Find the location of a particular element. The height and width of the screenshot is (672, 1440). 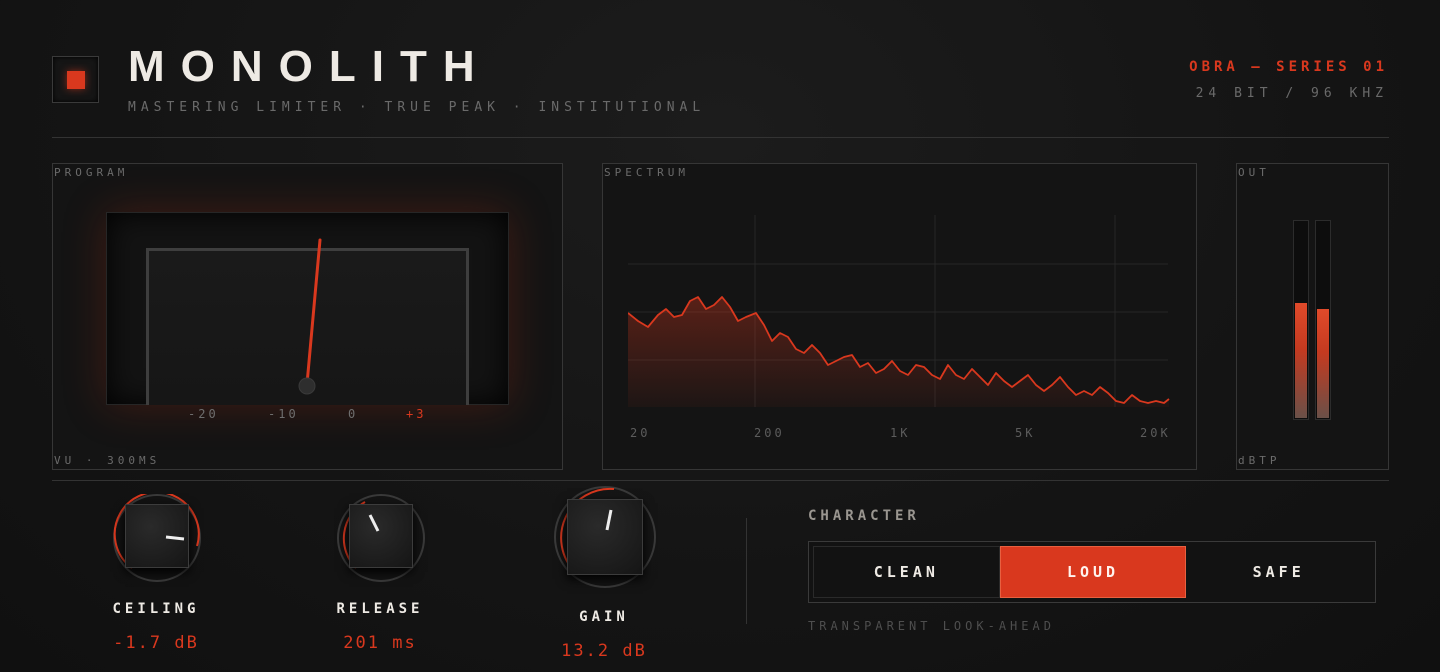

vu-scale-plus3: +3 is located at coordinates (416, 414).